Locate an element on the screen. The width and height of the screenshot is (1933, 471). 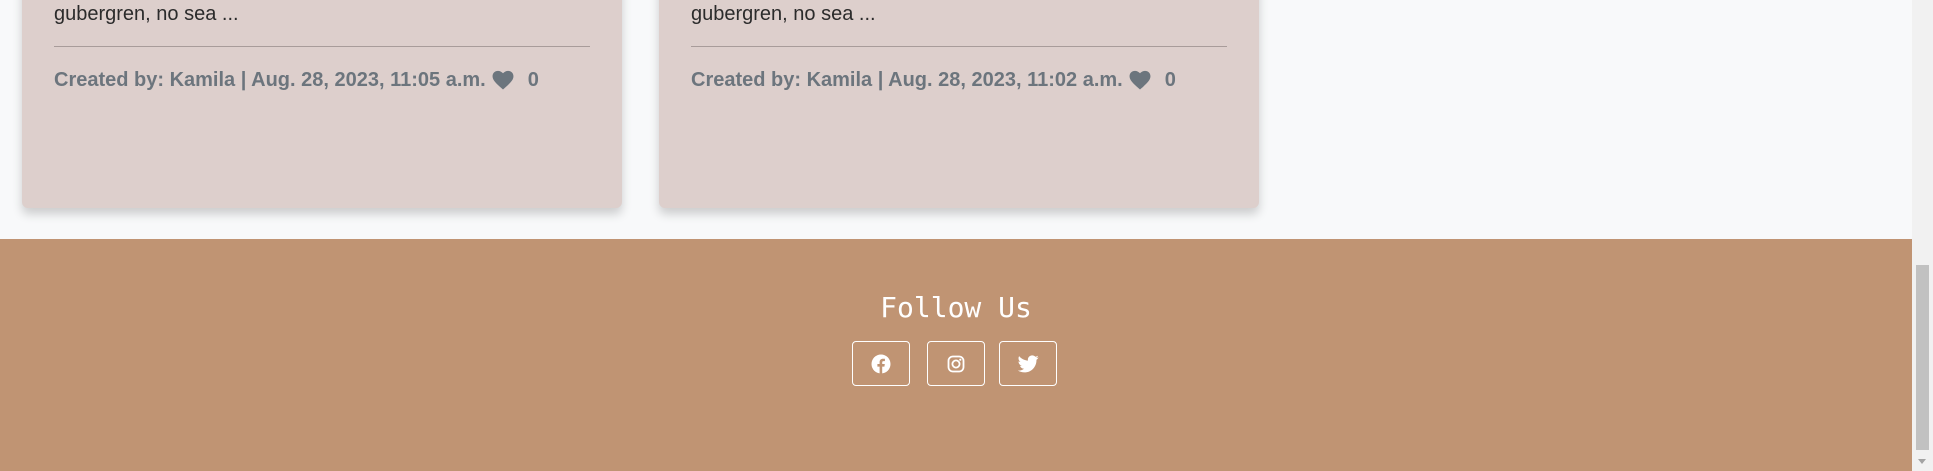
facebook-icon is located at coordinates (881, 364).